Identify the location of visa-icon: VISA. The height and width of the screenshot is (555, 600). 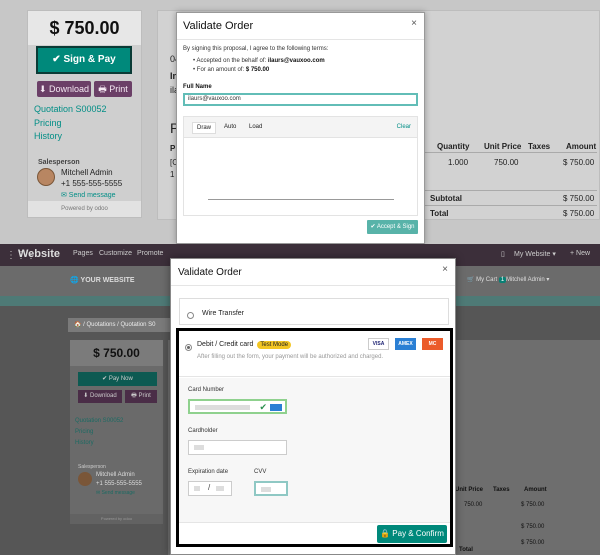
(378, 344).